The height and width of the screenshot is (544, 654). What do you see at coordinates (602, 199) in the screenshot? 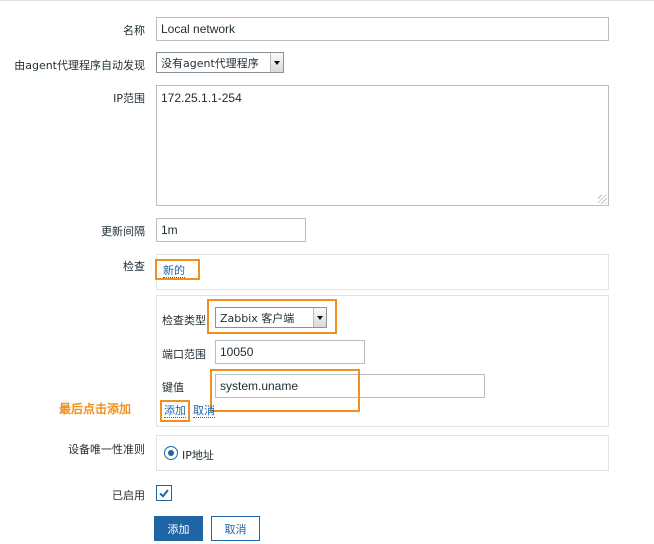
I see `resize-grip-icon` at bounding box center [602, 199].